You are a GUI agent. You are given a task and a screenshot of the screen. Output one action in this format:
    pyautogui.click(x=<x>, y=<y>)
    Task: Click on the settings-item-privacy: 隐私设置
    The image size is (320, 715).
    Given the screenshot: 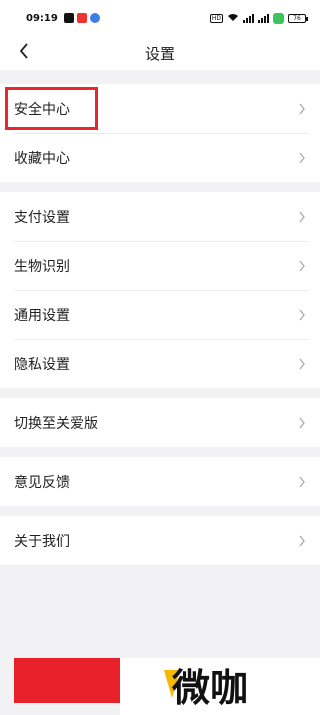 What is the action you would take?
    pyautogui.click(x=160, y=363)
    